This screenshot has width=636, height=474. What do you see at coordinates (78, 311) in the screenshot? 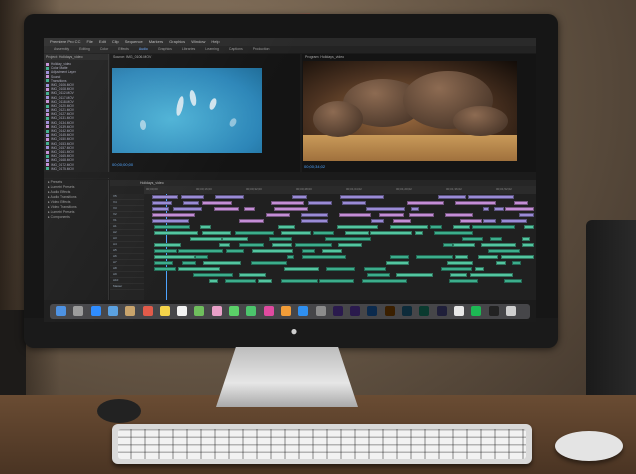
I see `launchpad-icon` at bounding box center [78, 311].